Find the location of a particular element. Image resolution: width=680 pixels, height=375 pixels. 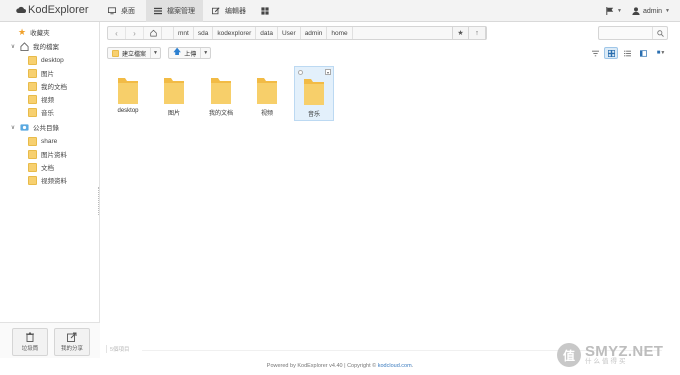

new-folder-button: 建立檔案 ▼ is located at coordinates (134, 53).